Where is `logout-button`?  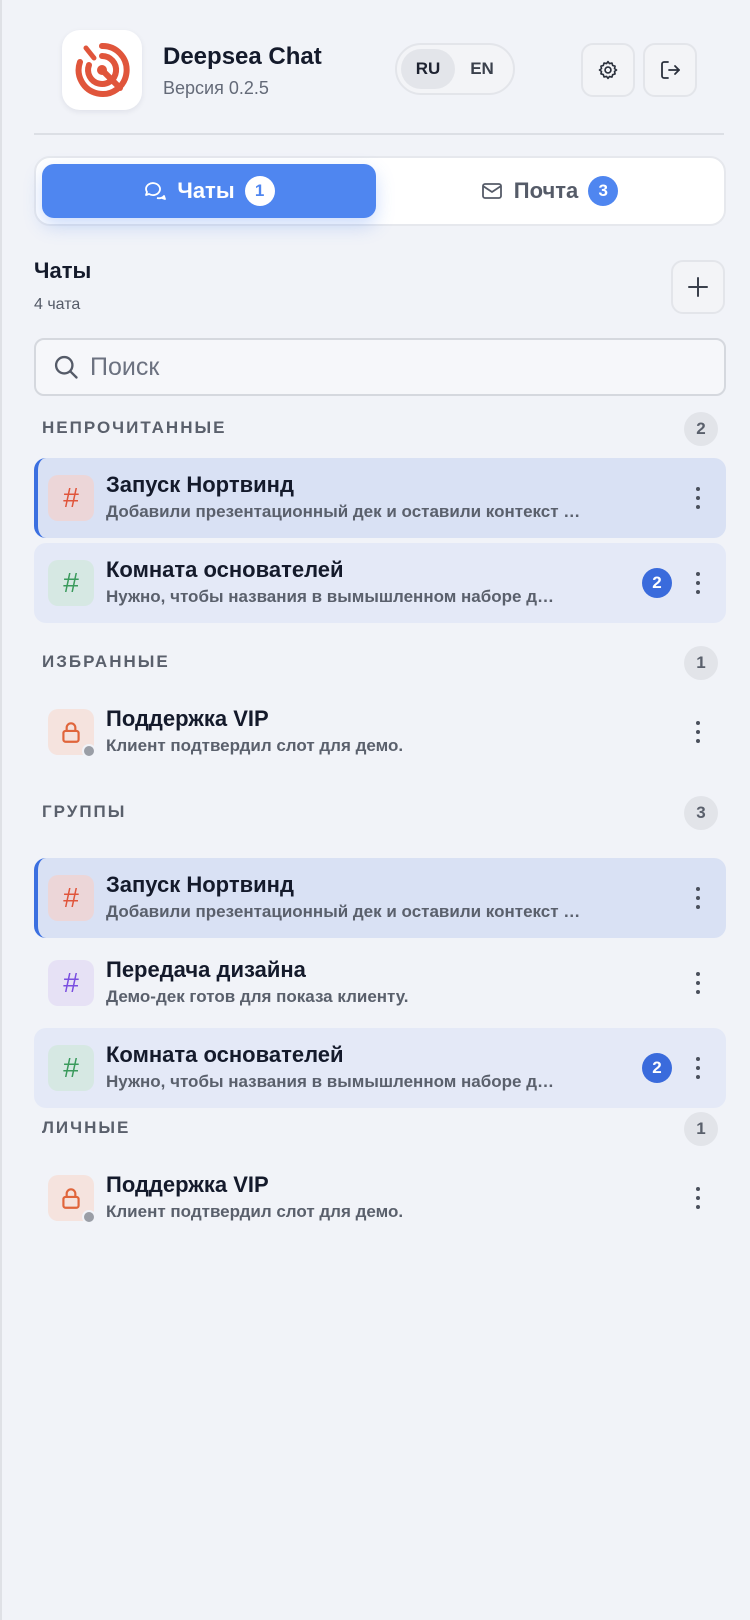 logout-button is located at coordinates (670, 70).